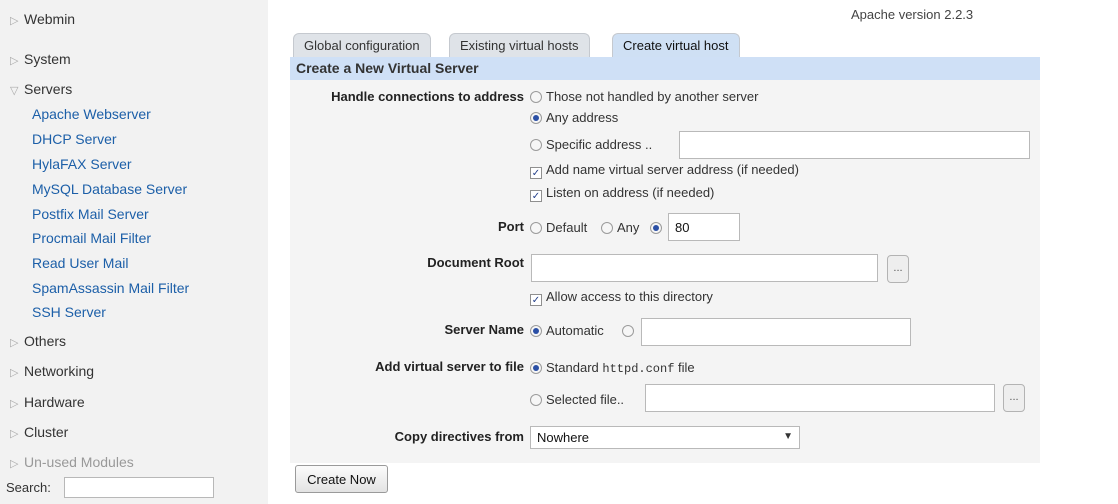 This screenshot has height=504, width=1118. What do you see at coordinates (621, 297) in the screenshot?
I see `checkbox-allow-access: ✓ Allow access to this directory` at bounding box center [621, 297].